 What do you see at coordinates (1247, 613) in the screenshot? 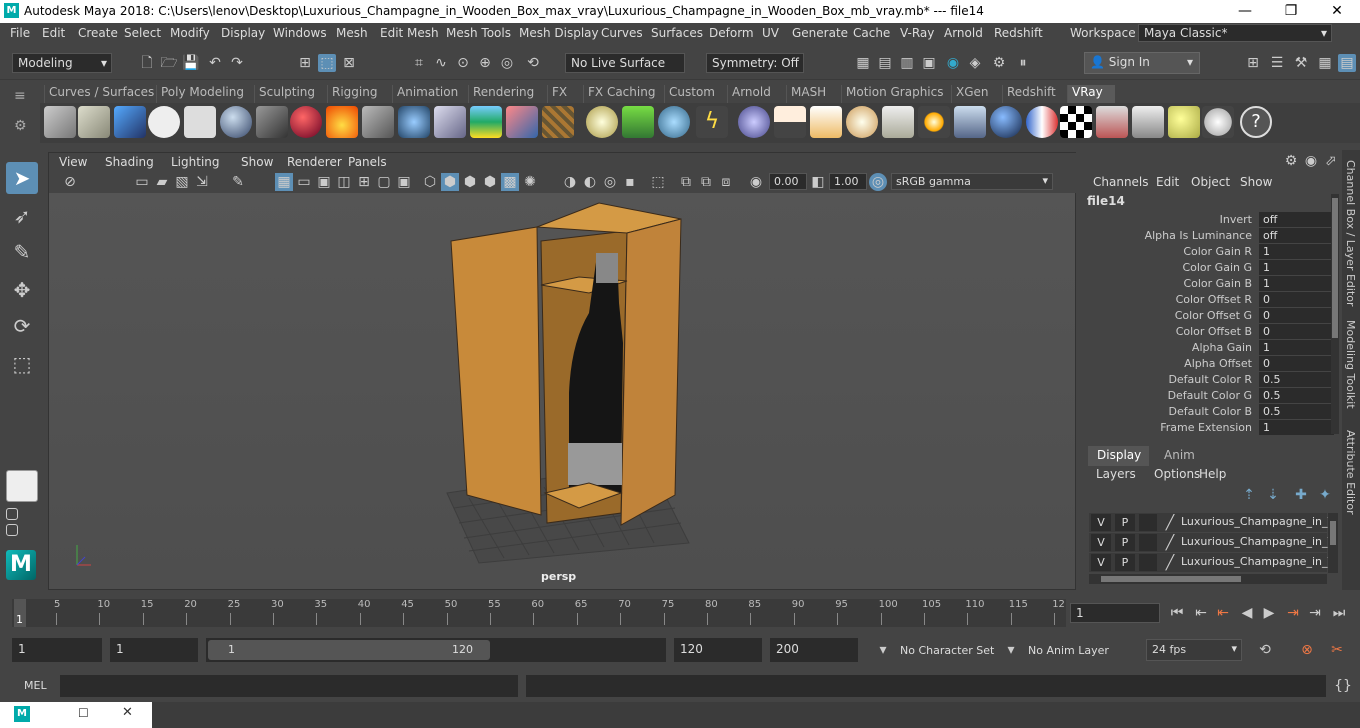
I see `play-backwards-icon: ◀` at bounding box center [1247, 613].